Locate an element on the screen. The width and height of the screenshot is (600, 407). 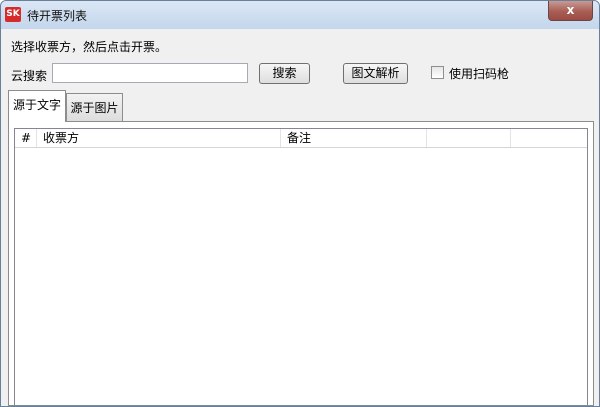
app-logo-icon: SK is located at coordinates (13, 14).